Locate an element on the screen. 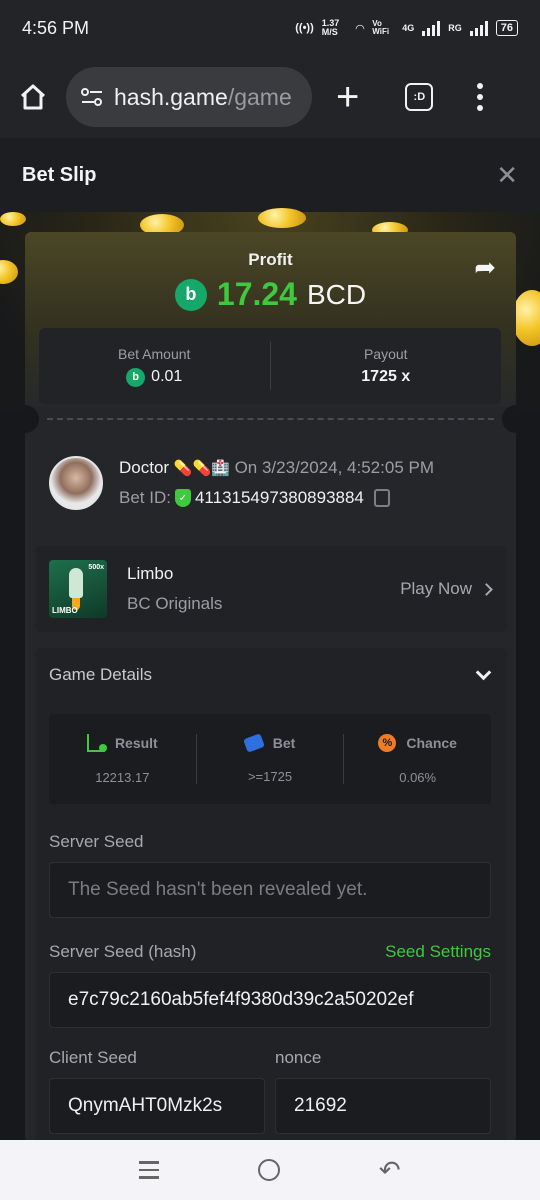 Image resolution: width=540 pixels, height=1200 pixels. nonce-field: 21692 is located at coordinates (383, 1106).